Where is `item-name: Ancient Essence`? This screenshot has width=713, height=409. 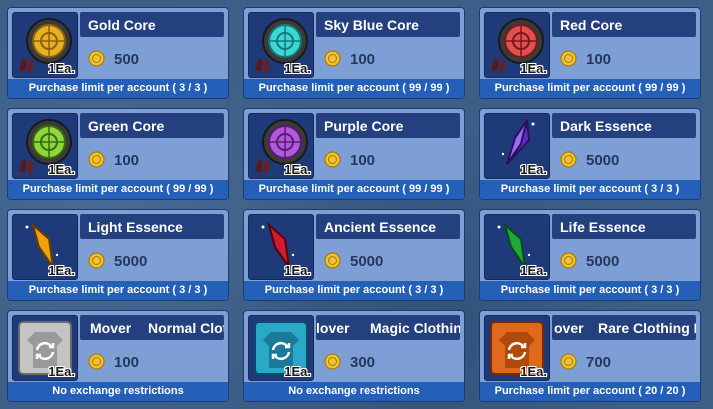
item-name: Ancient Essence is located at coordinates (380, 227).